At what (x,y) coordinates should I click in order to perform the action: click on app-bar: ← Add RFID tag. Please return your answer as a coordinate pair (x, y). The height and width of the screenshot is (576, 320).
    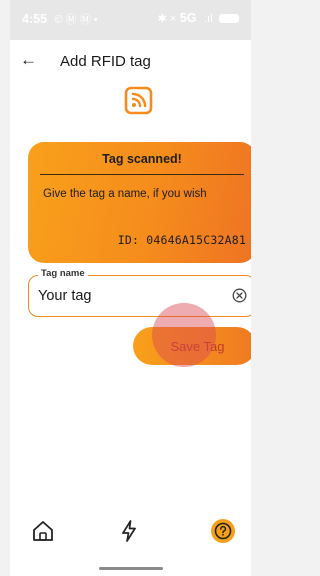
    Looking at the image, I should click on (130, 63).